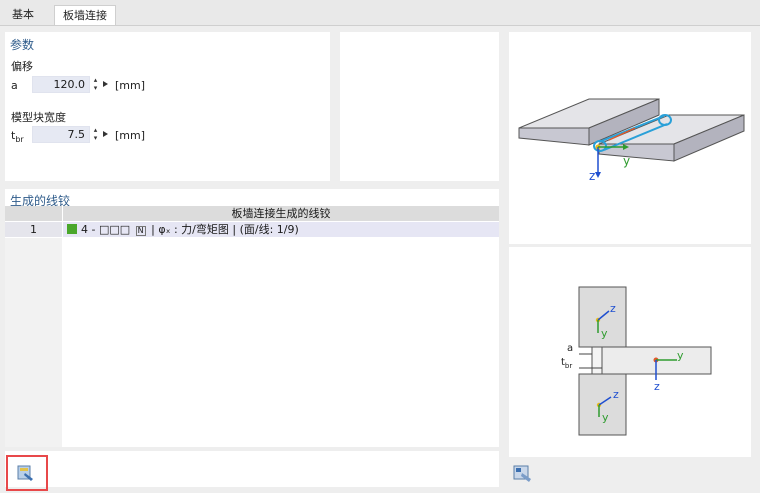 The height and width of the screenshot is (493, 760). Describe the element at coordinates (105, 134) in the screenshot. I see `block-width-menu-arrow-icon` at that location.